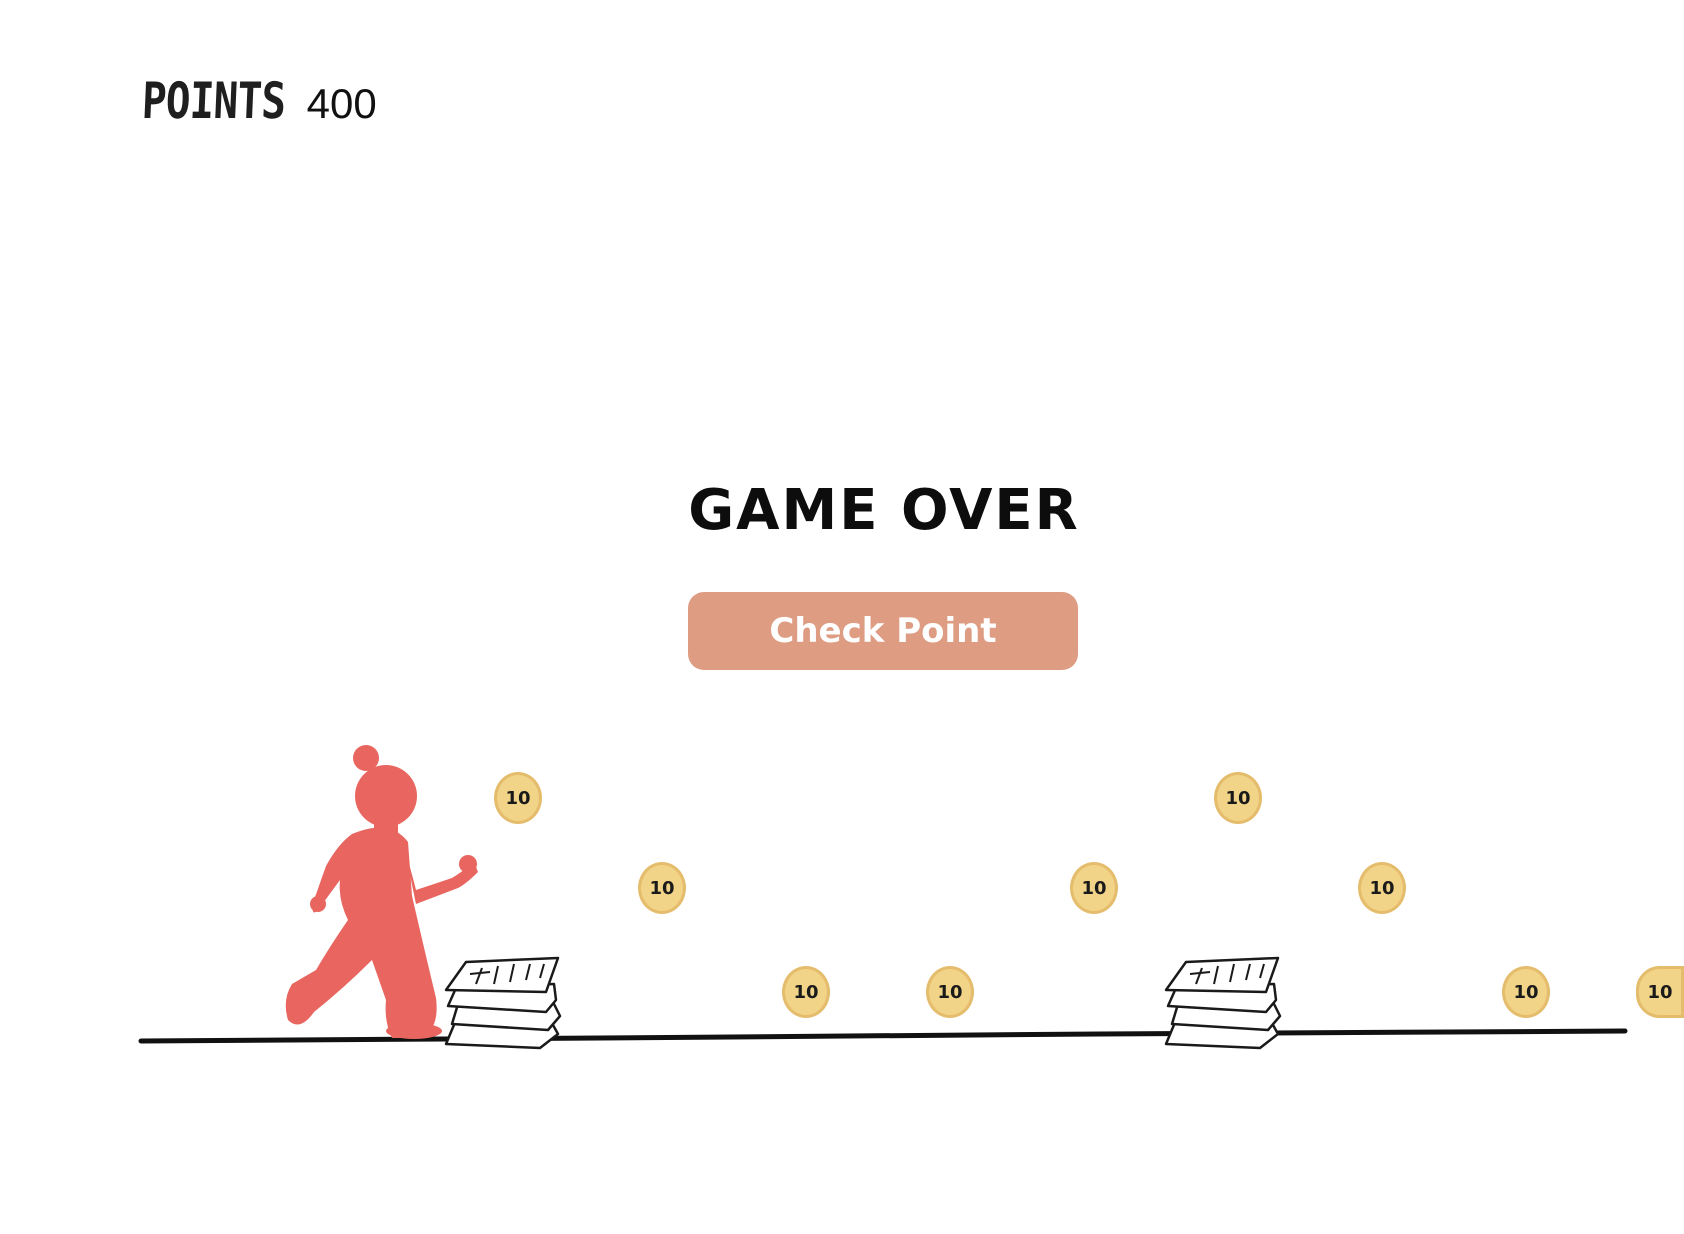  What do you see at coordinates (213, 101) in the screenshot?
I see `points-label: POINTS` at bounding box center [213, 101].